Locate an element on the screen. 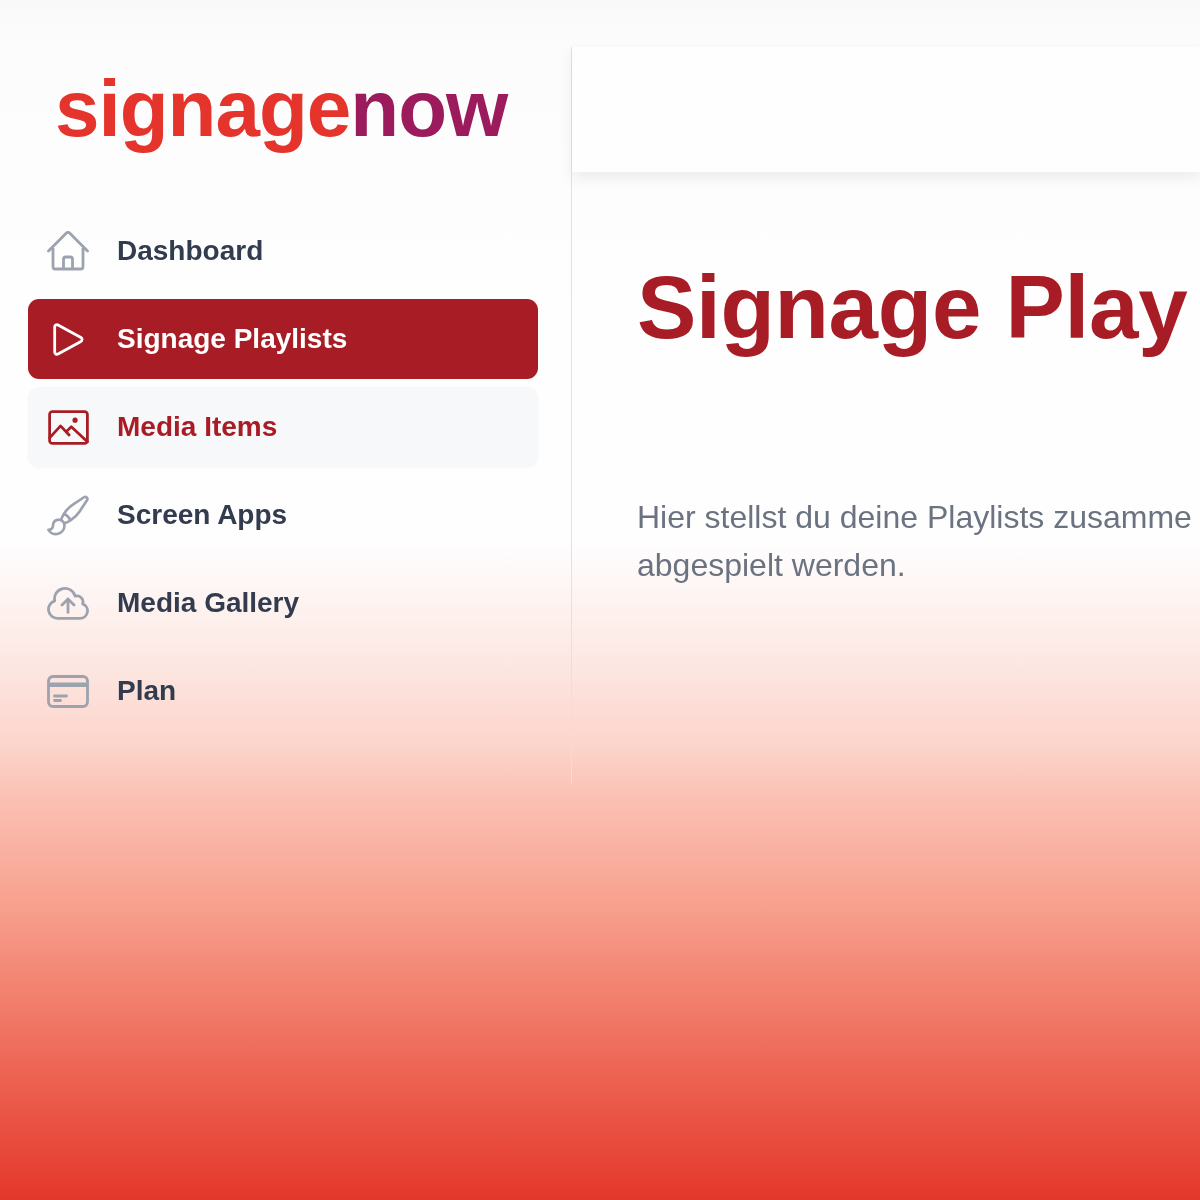 Image resolution: width=1200 pixels, height=1200 pixels. page-description: Hier stellst du deine Playlists zusamme abgespielt werden. is located at coordinates (914, 541).